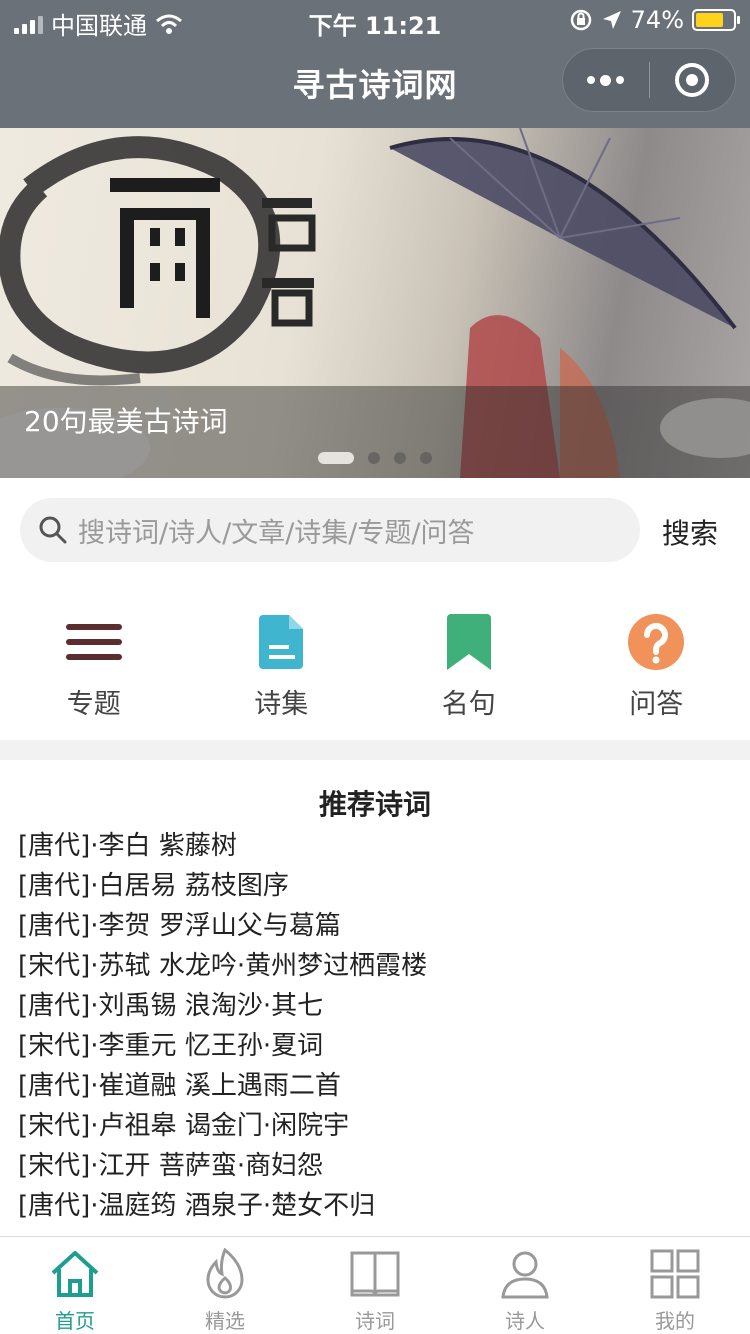  I want to click on status-bar: 中国联通 下午 11:21 74%, so click(375, 20).